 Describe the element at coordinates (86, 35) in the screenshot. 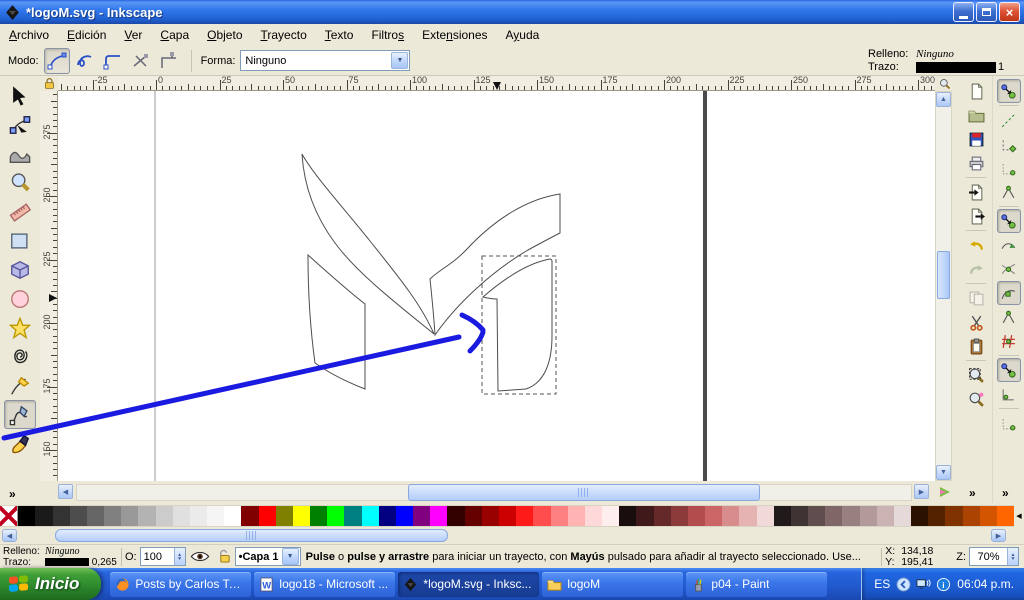

I see `menu-edicion: Edición` at that location.